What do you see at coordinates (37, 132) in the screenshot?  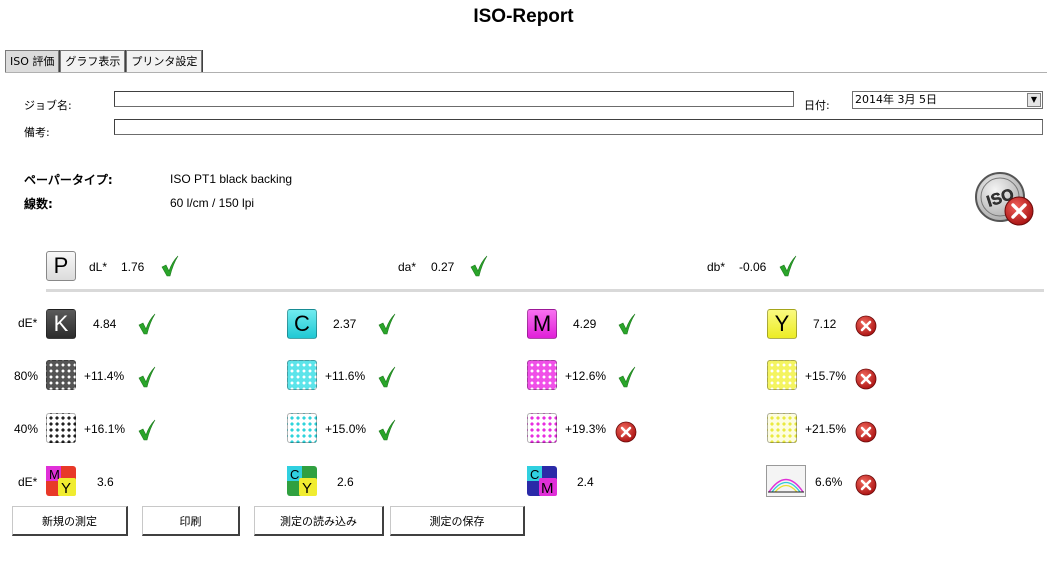 I see `note-label: 備考:` at bounding box center [37, 132].